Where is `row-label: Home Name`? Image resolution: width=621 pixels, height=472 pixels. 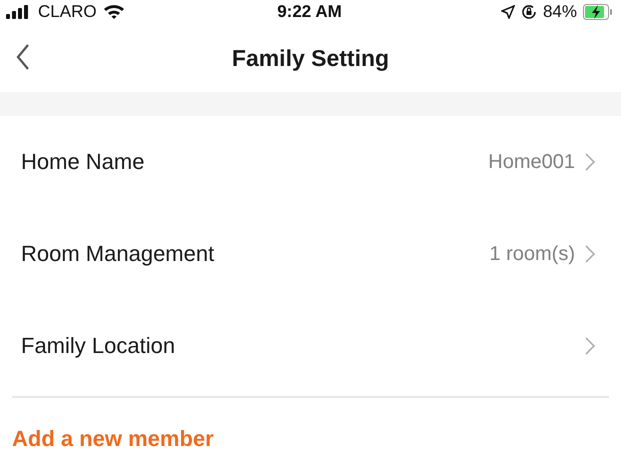 row-label: Home Name is located at coordinates (83, 162).